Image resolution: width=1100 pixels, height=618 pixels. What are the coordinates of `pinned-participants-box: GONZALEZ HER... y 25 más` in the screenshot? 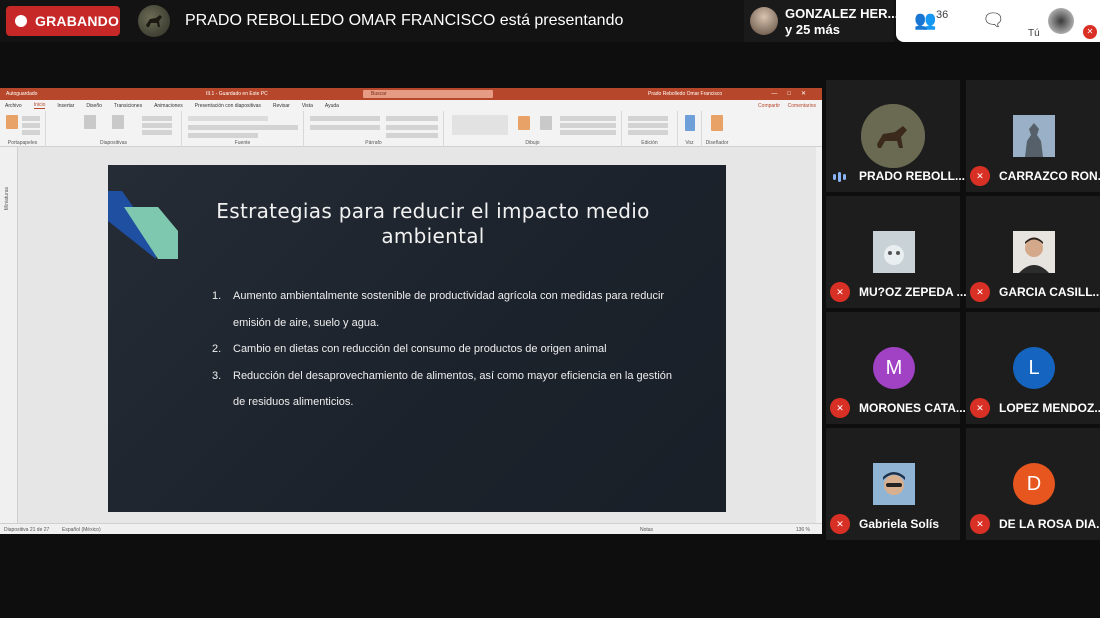 It's located at (821, 21).